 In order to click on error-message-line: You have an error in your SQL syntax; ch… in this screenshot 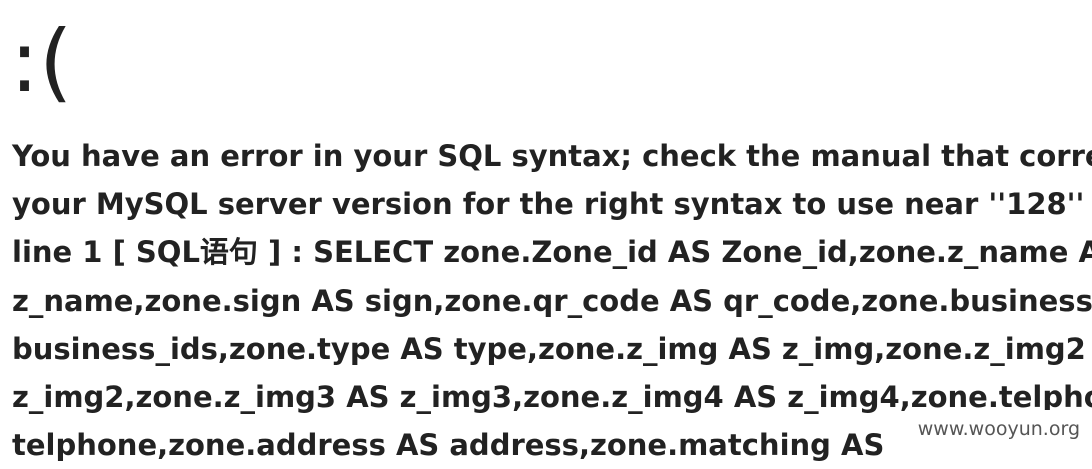, I will do `click(552, 156)`.